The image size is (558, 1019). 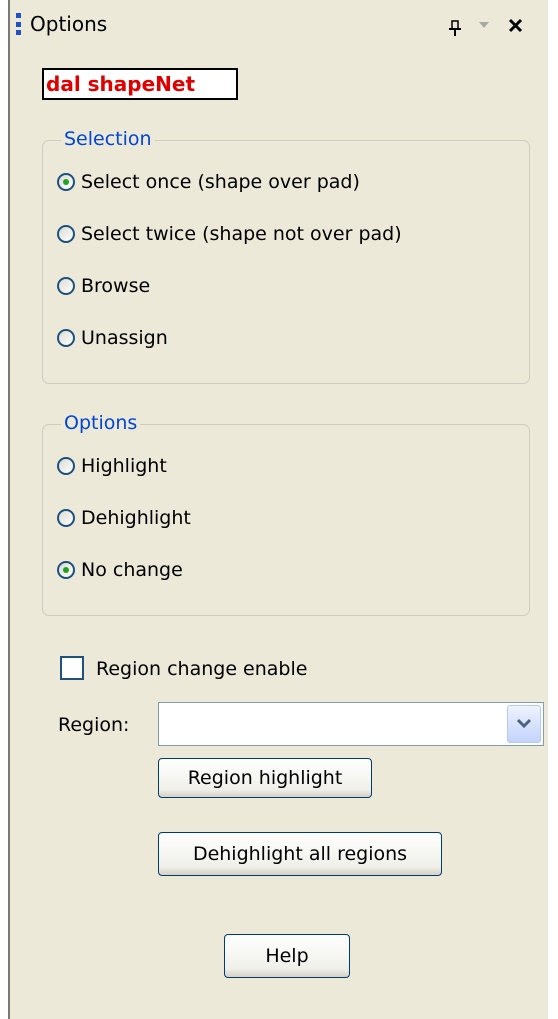 What do you see at coordinates (287, 956) in the screenshot?
I see `help-button: Help` at bounding box center [287, 956].